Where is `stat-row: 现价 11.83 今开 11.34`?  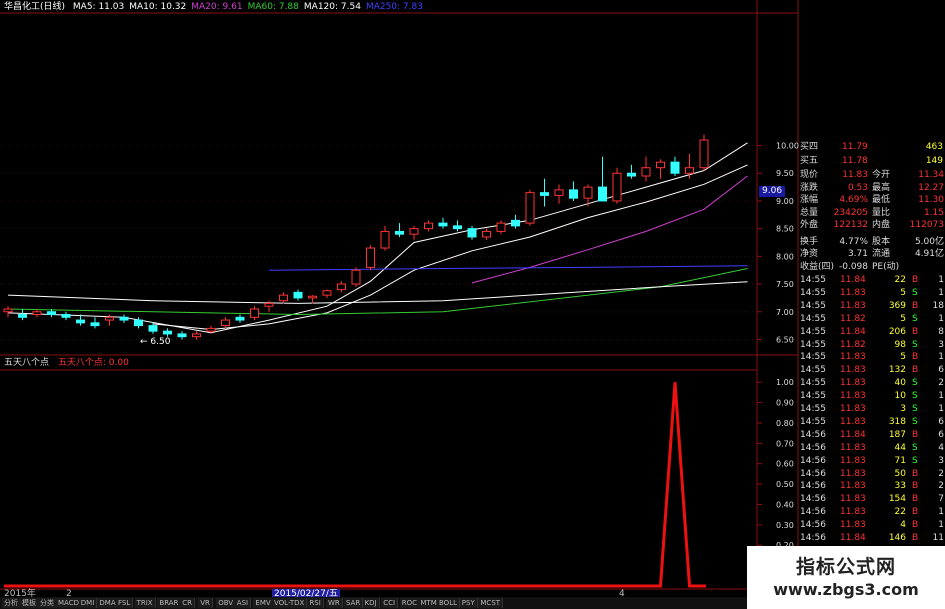
stat-row: 现价 11.83 今开 11.34 is located at coordinates (871, 175).